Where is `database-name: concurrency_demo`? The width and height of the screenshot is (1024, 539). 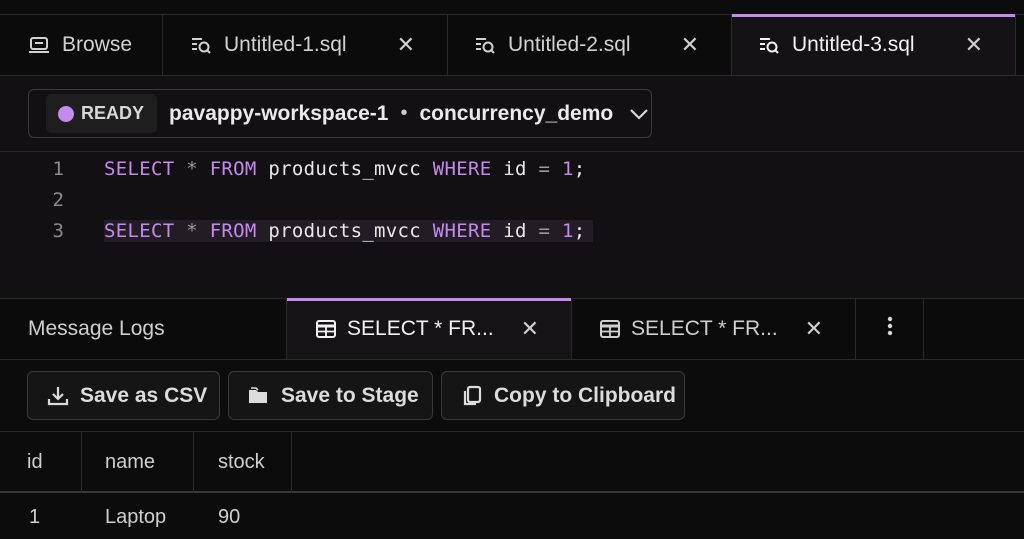 database-name: concurrency_demo is located at coordinates (516, 113).